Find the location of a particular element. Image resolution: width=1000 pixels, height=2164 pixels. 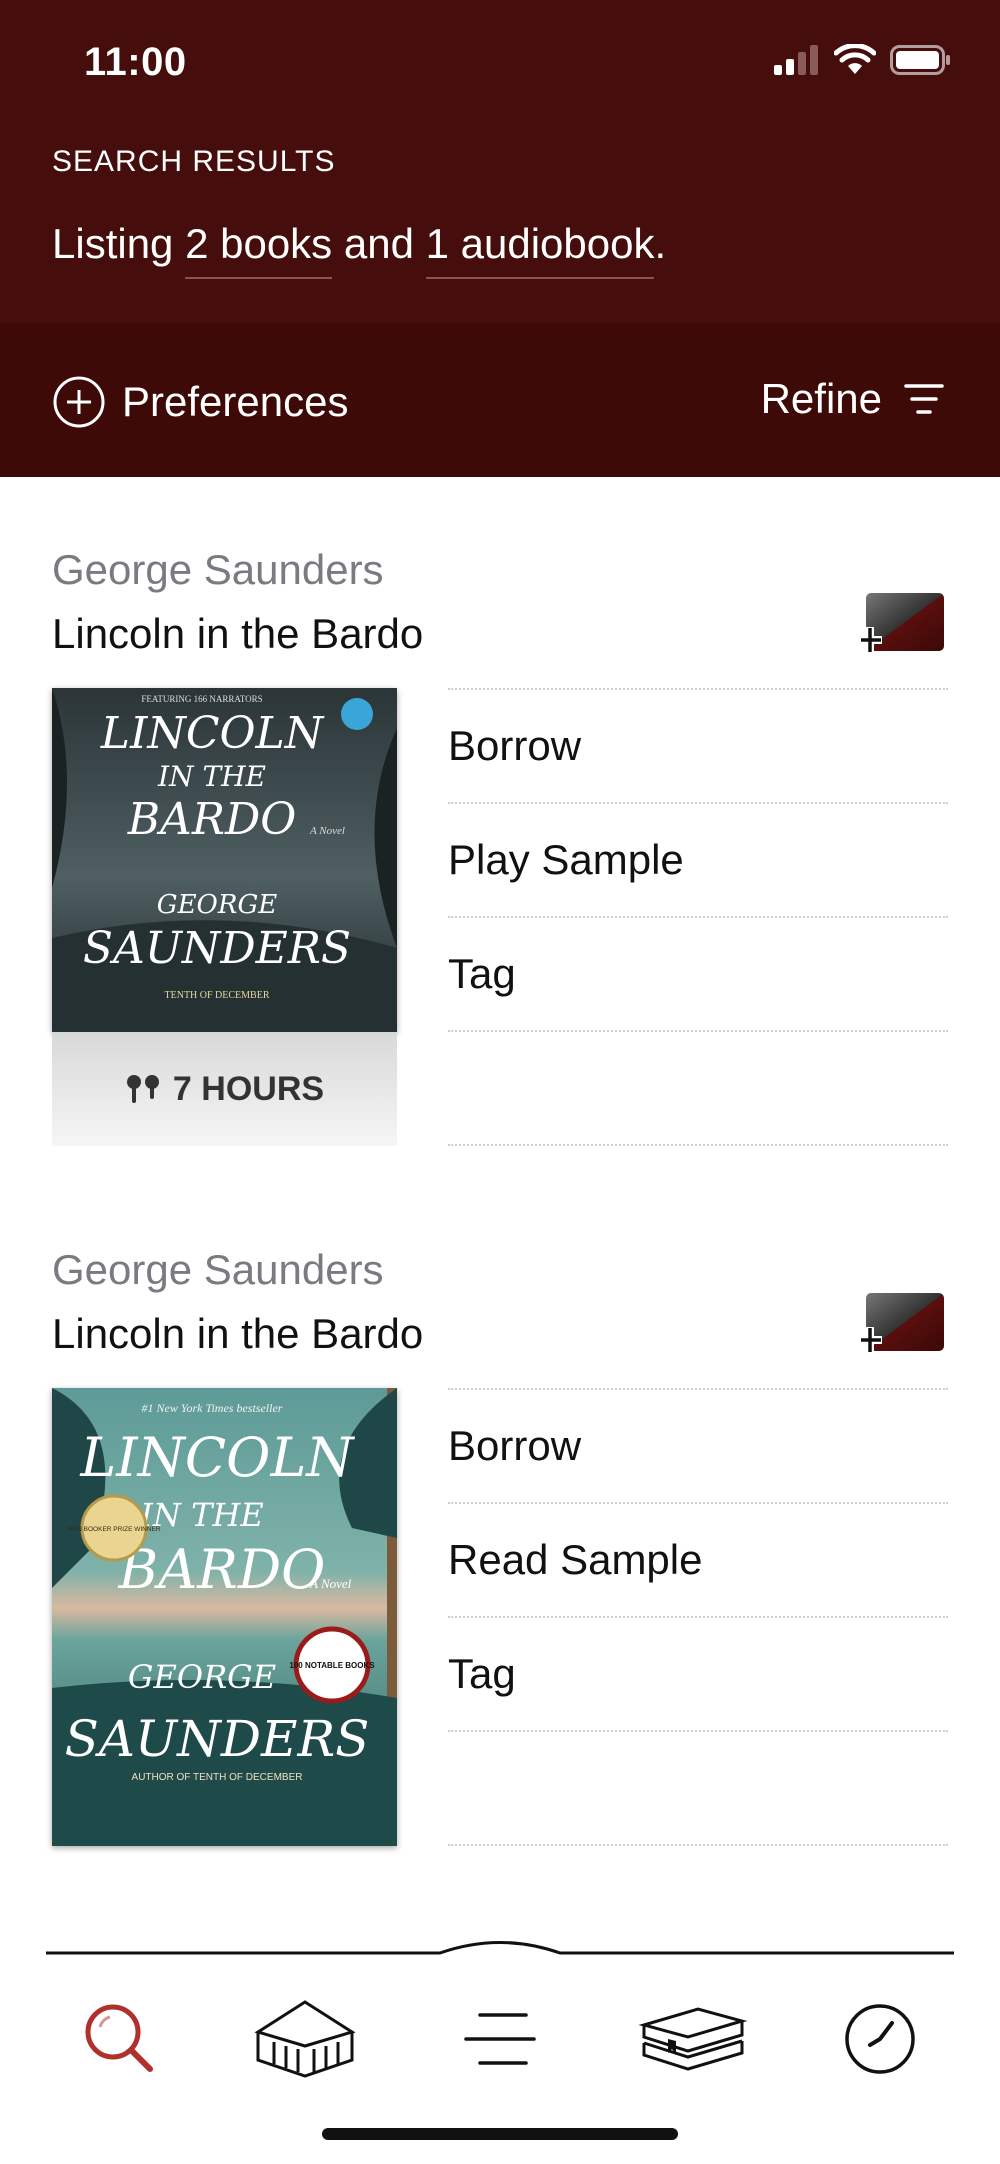

wifi-icon is located at coordinates (855, 59).